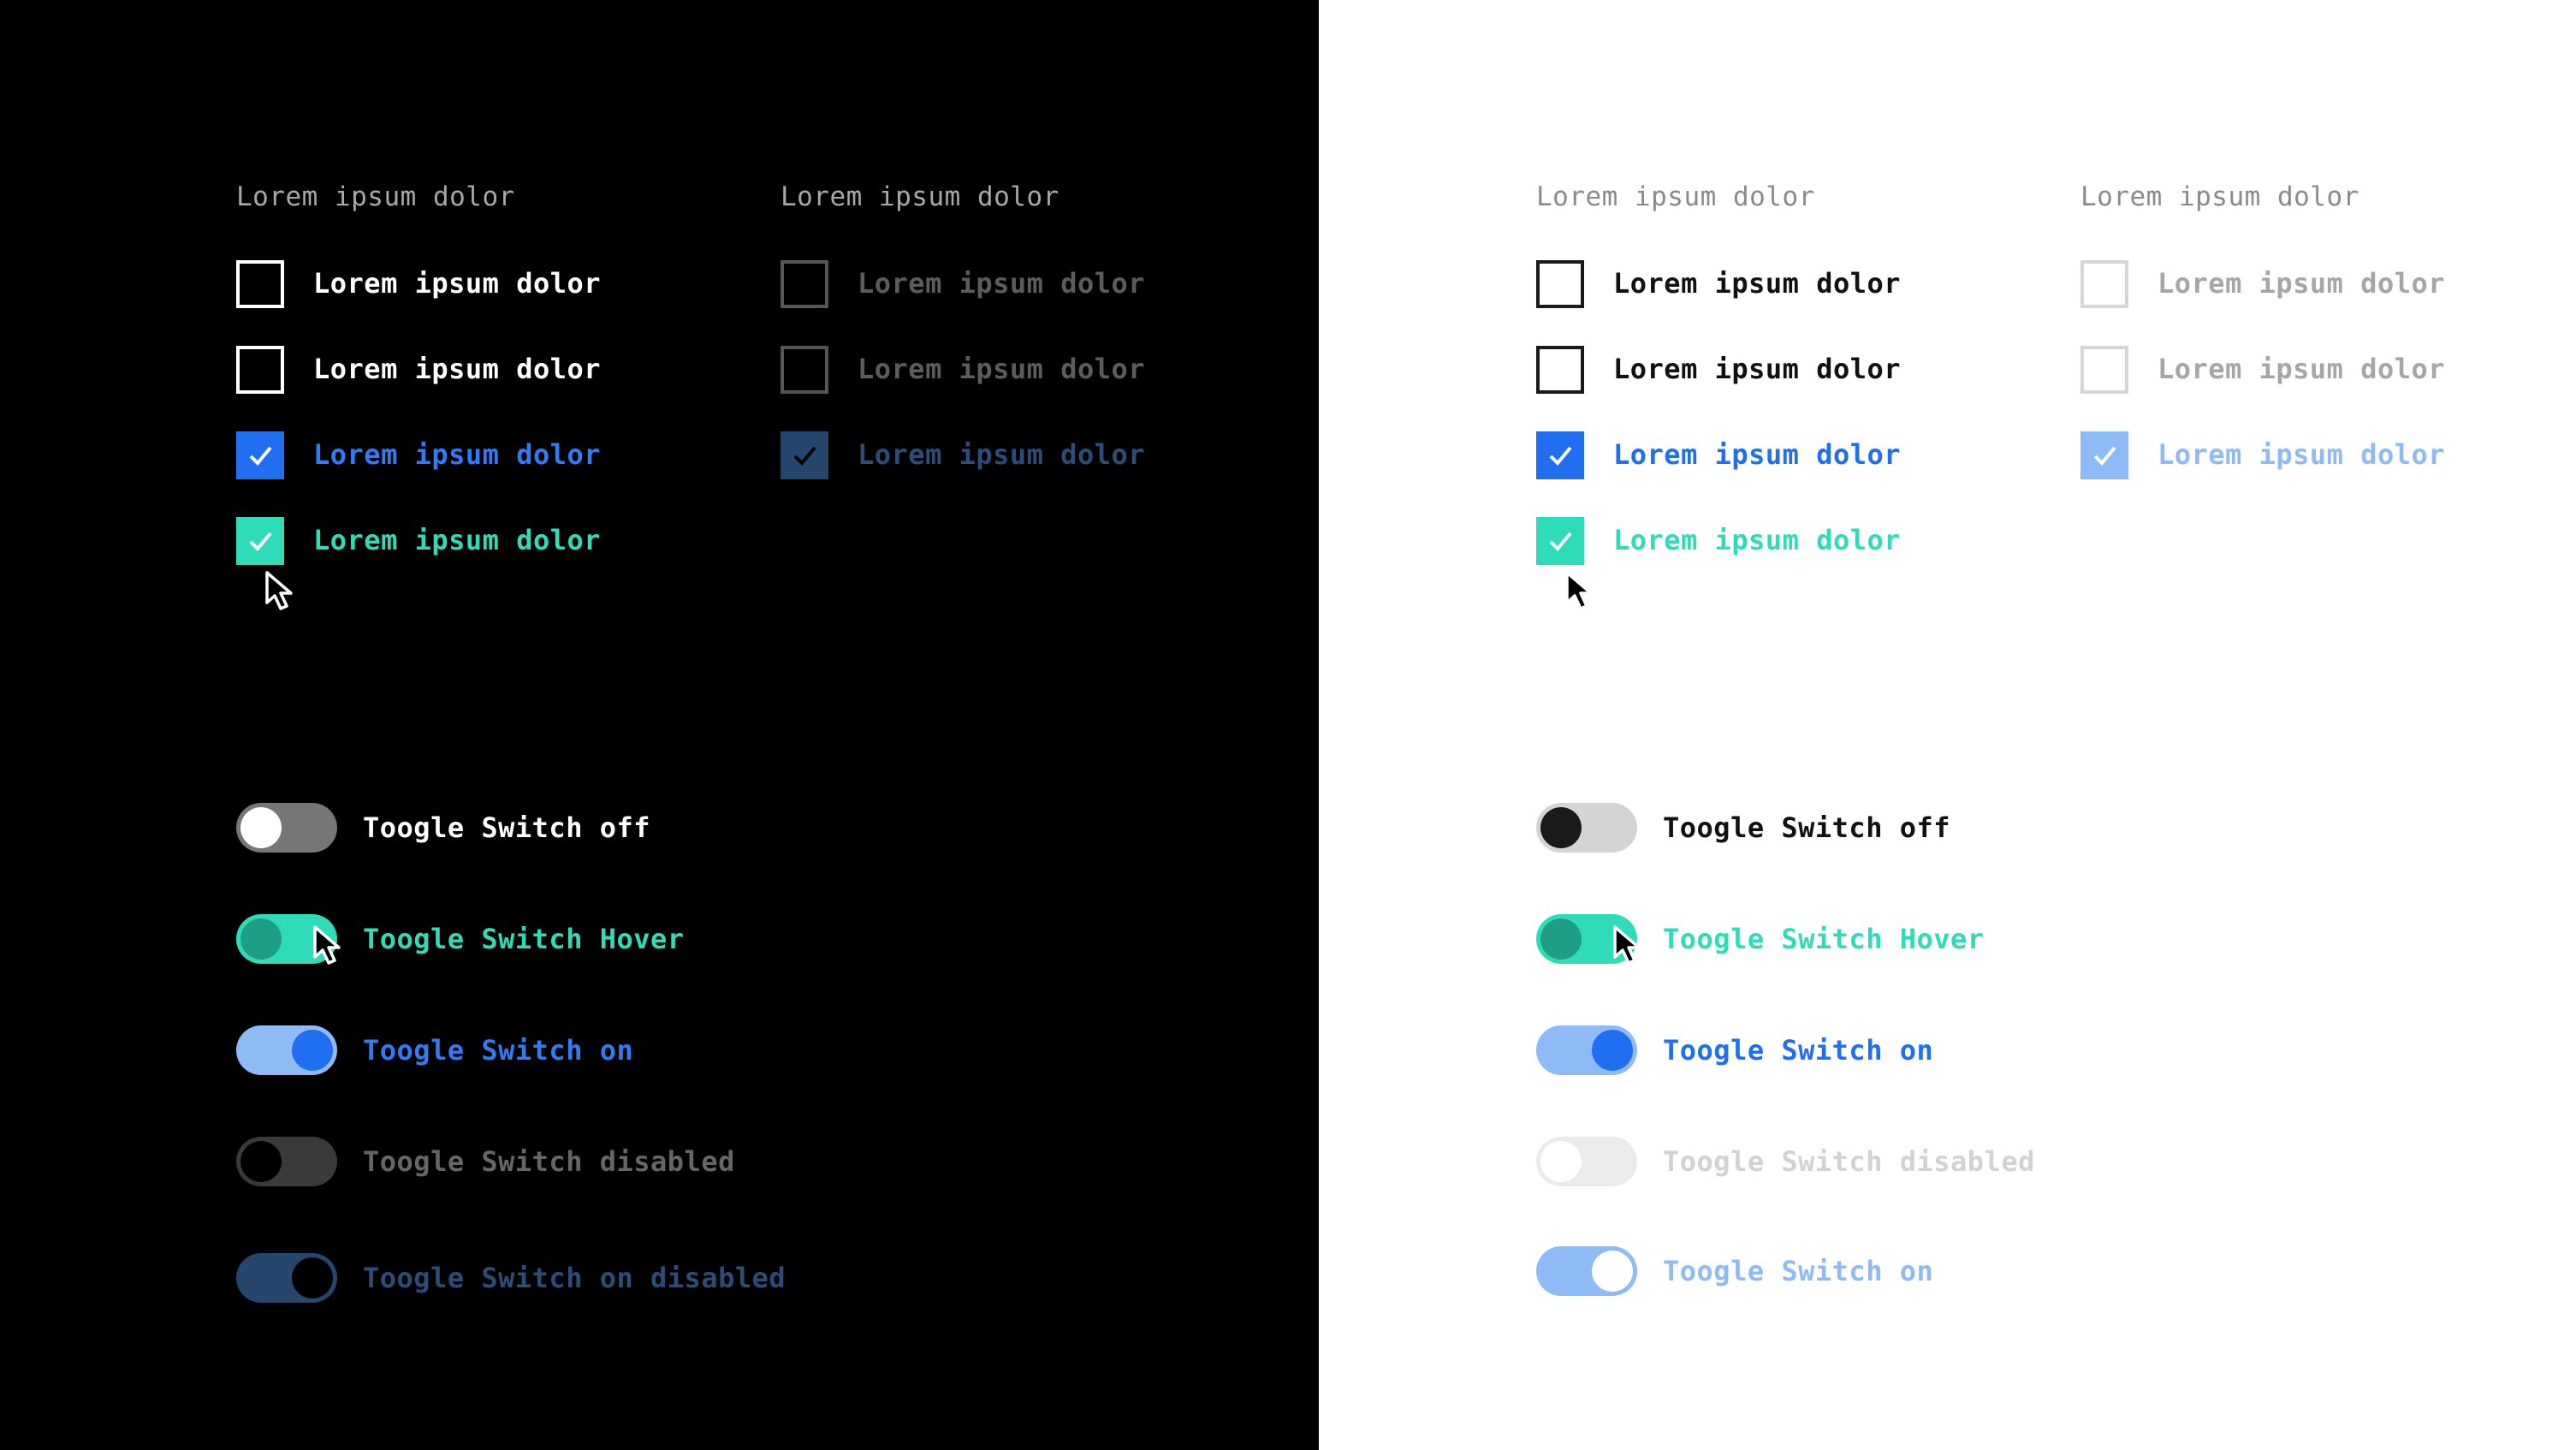 This screenshot has width=2576, height=1450. What do you see at coordinates (574, 1278) in the screenshot?
I see `toggle-label: Toogle Switch on disabled` at bounding box center [574, 1278].